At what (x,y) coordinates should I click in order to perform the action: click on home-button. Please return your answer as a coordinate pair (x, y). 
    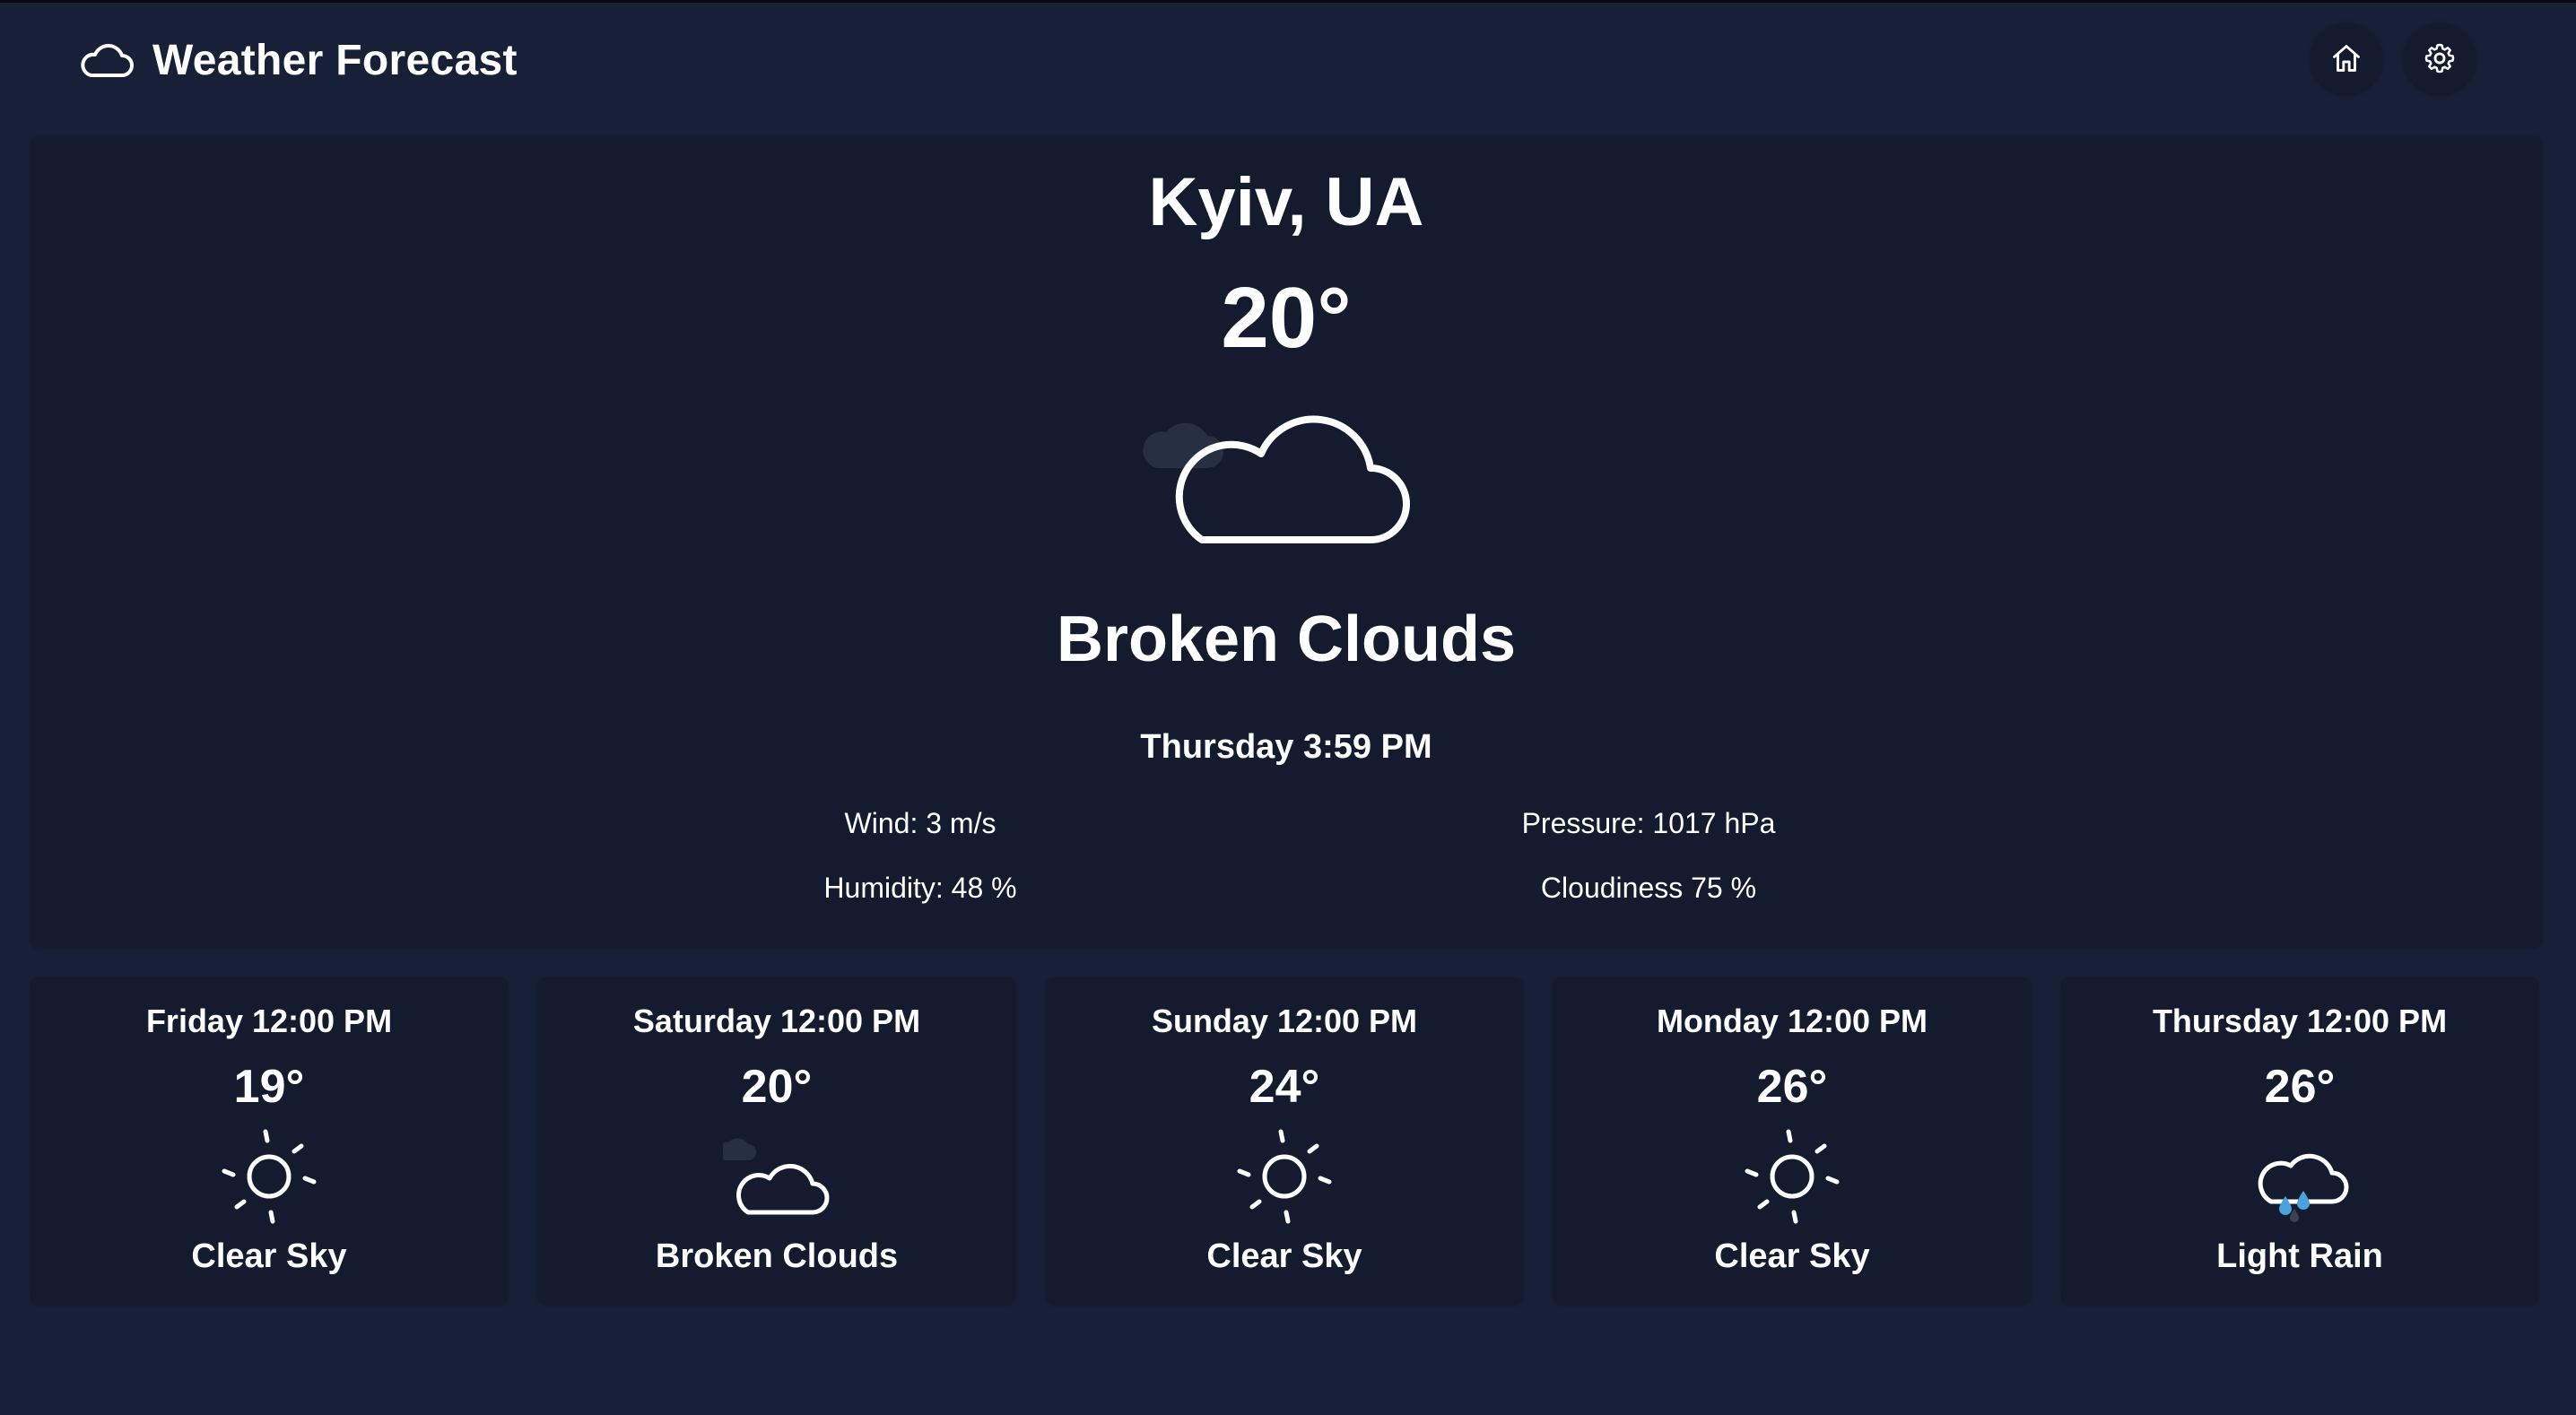
    Looking at the image, I should click on (2346, 58).